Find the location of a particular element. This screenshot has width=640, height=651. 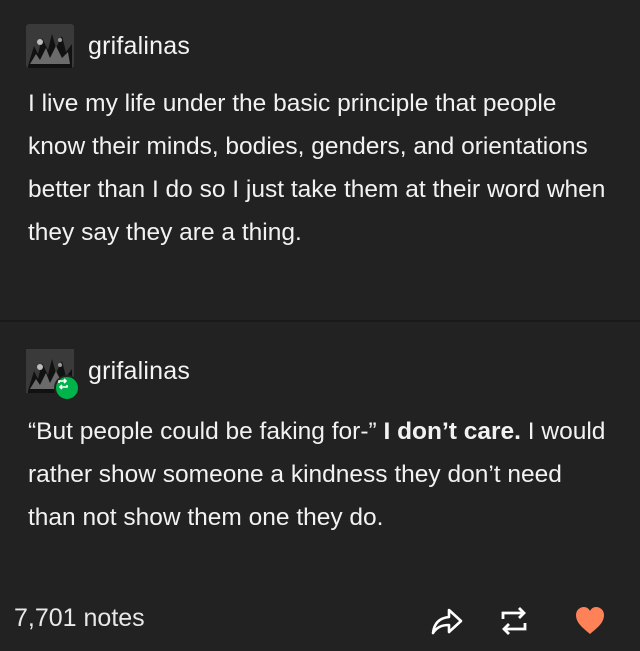

post-footer: 7,701 notes is located at coordinates (320, 621).